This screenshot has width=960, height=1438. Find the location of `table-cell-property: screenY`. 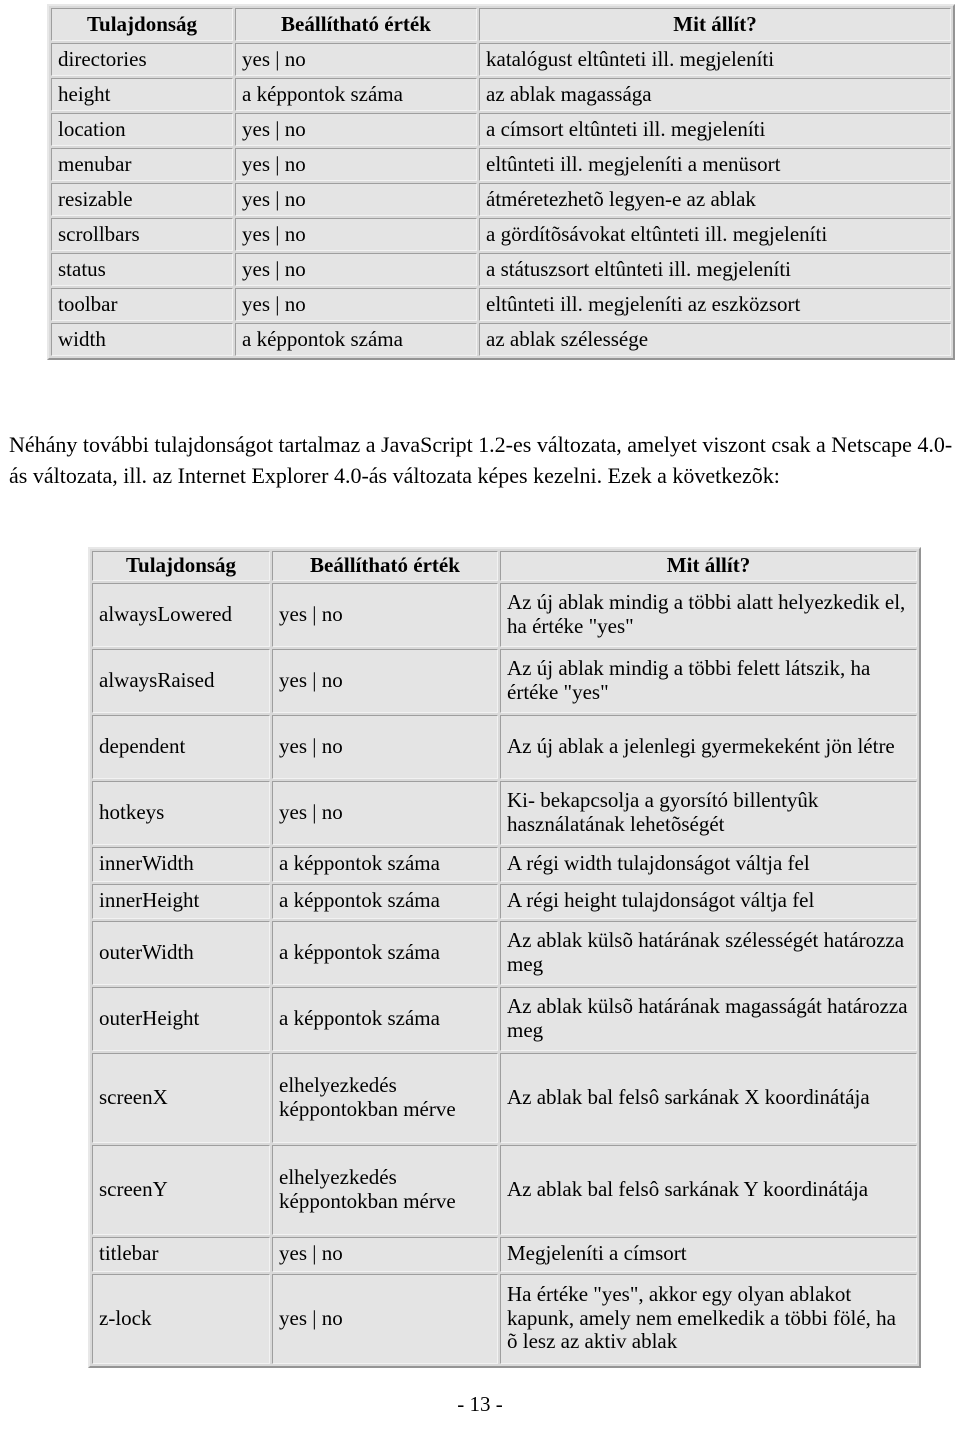

table-cell-property: screenY is located at coordinates (181, 1189).